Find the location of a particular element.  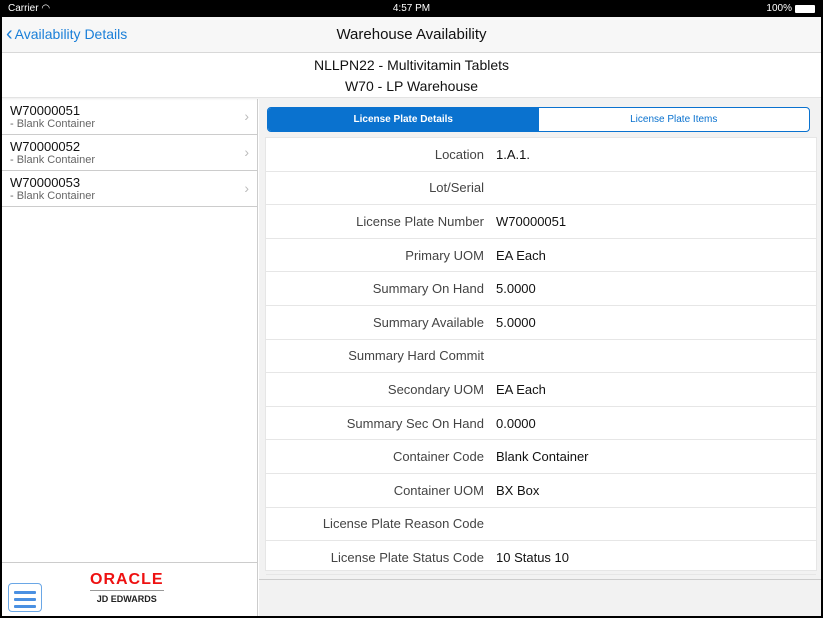

list-item: W70000051- Blank Container › is located at coordinates (129, 117).